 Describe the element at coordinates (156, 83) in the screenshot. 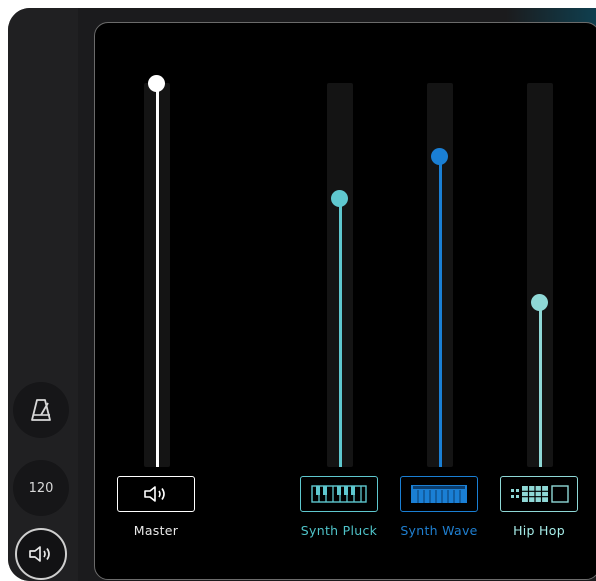

I see `master-fader-knob` at that location.